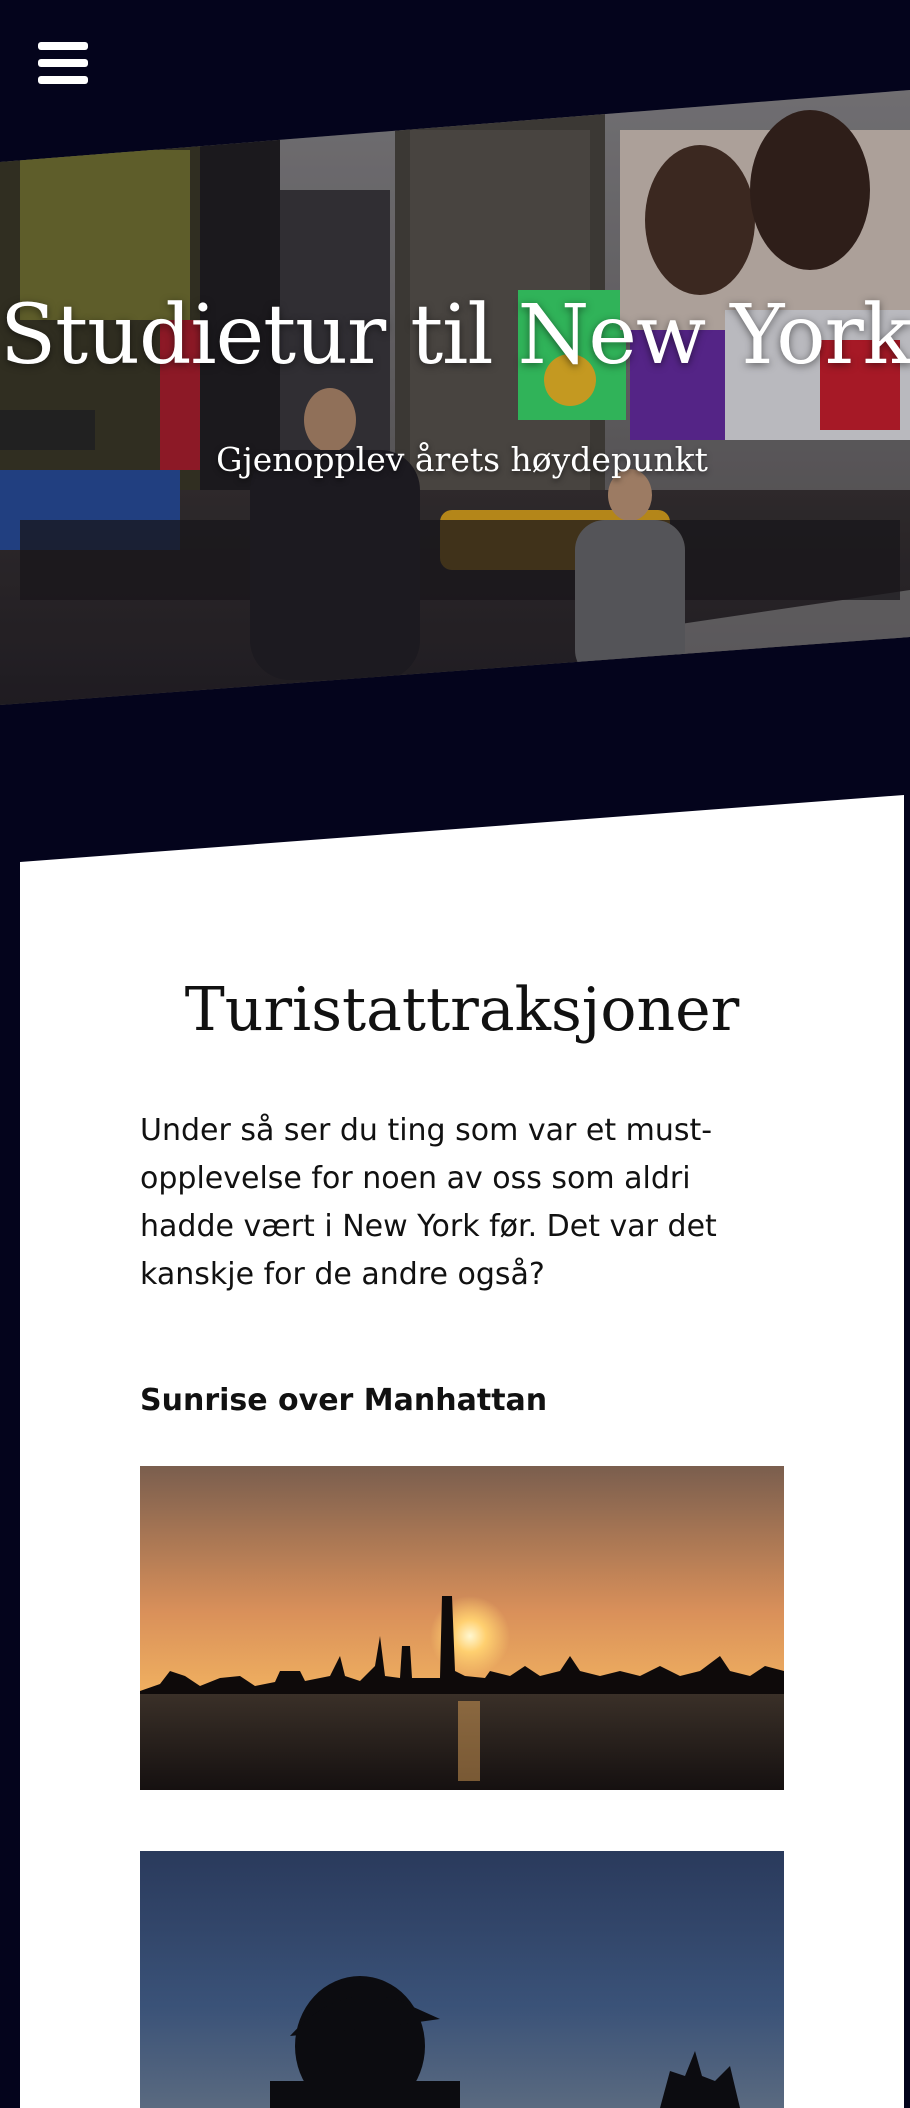  Describe the element at coordinates (462, 1010) in the screenshot. I see `section-title: Turistattraksjoner` at that location.